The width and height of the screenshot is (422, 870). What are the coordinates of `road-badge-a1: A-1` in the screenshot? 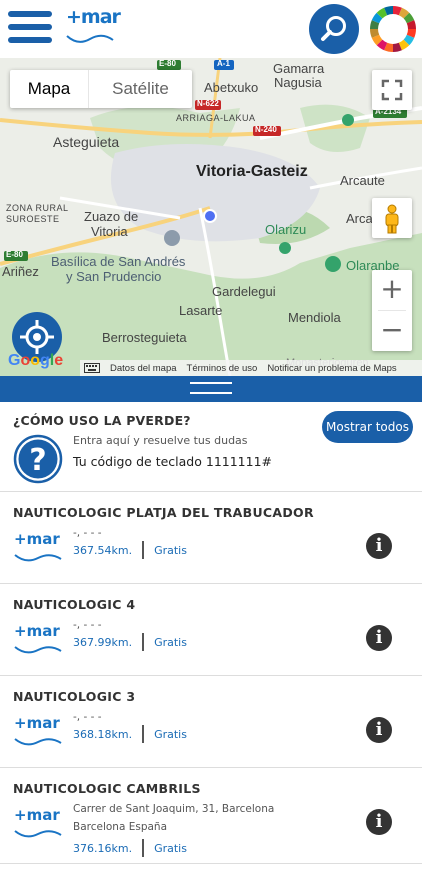 It's located at (223, 63).